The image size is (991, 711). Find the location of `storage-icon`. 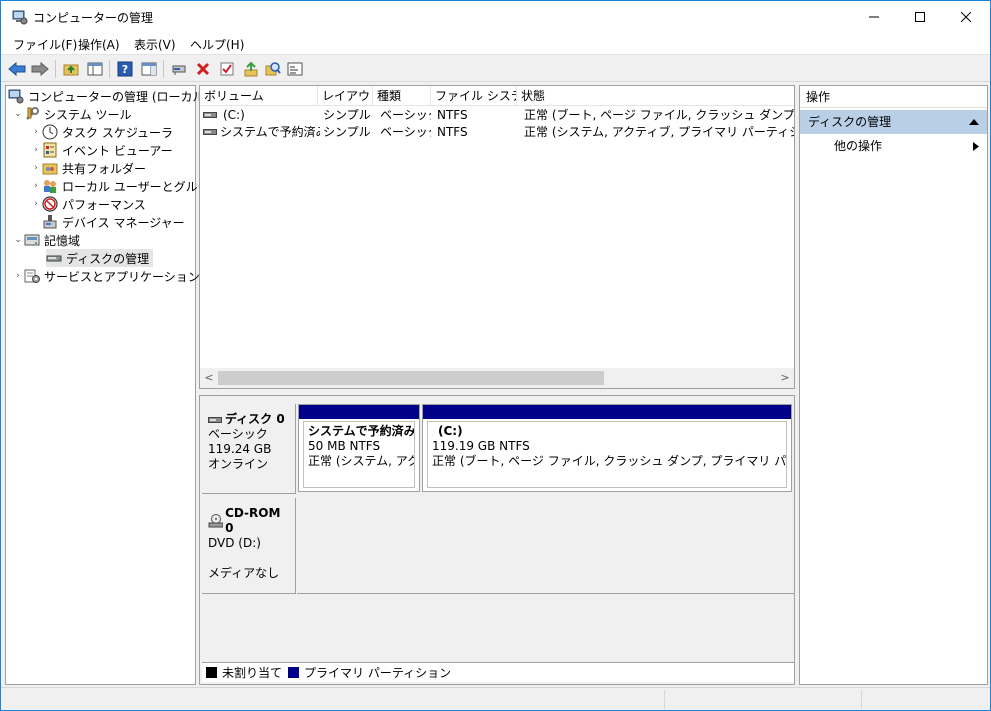

storage-icon is located at coordinates (32, 240).